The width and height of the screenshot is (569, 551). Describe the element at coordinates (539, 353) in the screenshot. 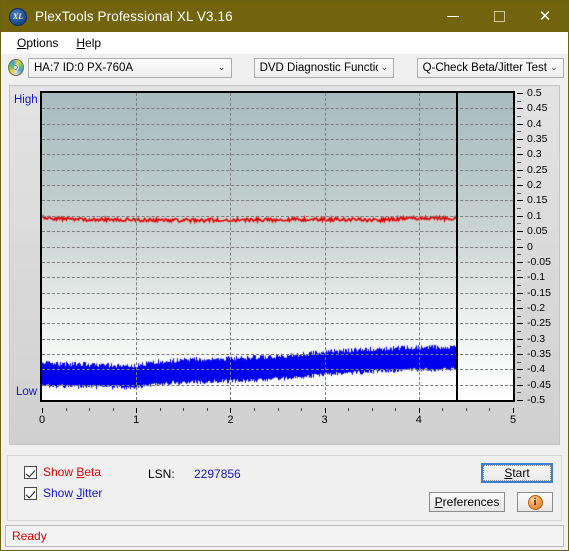

I see `y-axis-tick-label: -0.35` at that location.